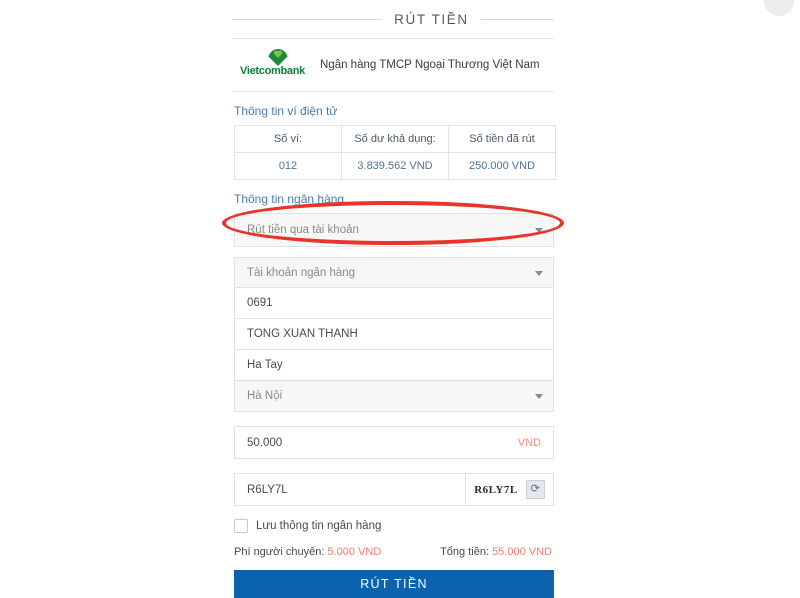 This screenshot has height=598, width=800. I want to click on province-select: Hà Nội, so click(394, 396).